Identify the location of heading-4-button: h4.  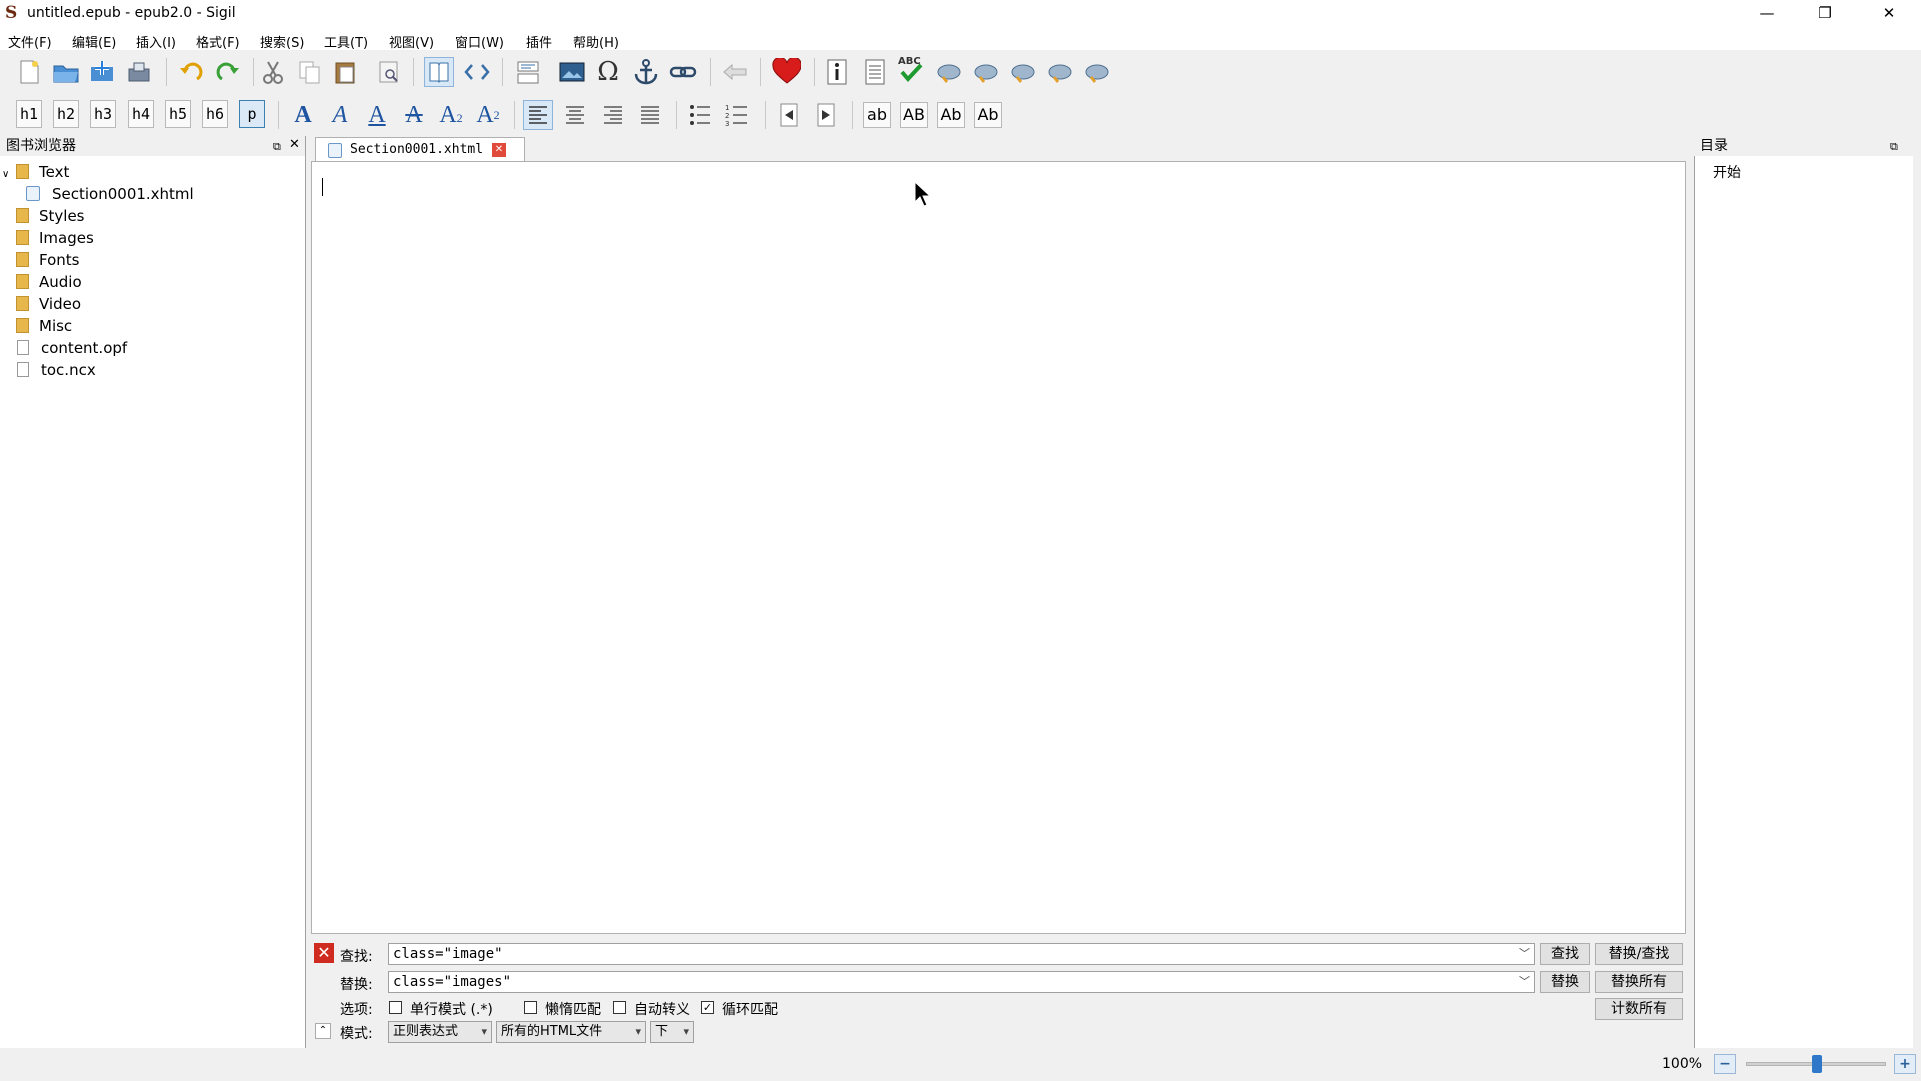
(141, 114).